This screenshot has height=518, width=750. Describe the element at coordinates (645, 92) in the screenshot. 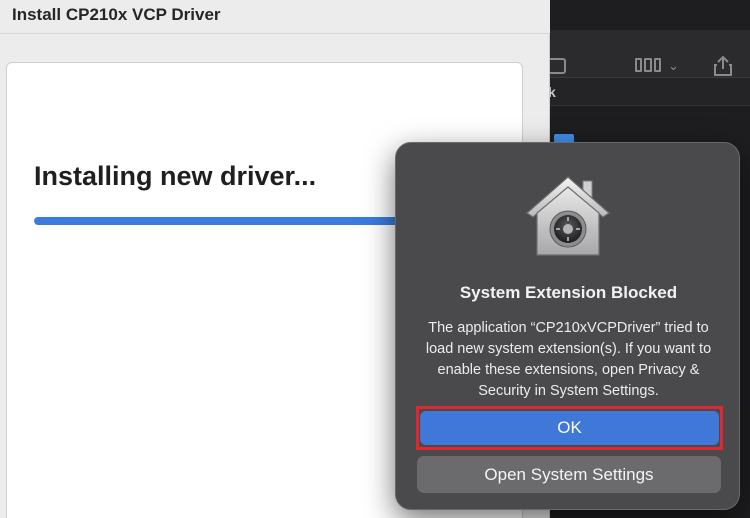

I see `background-sidebar-row: k` at that location.